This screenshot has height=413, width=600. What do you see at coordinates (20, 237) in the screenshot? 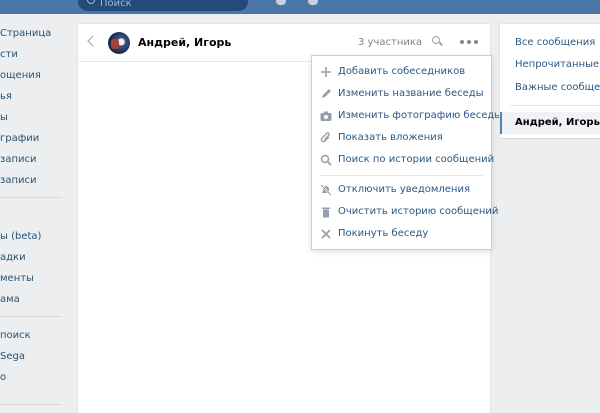
I see `nav-item-games: ы (beta)` at bounding box center [20, 237].